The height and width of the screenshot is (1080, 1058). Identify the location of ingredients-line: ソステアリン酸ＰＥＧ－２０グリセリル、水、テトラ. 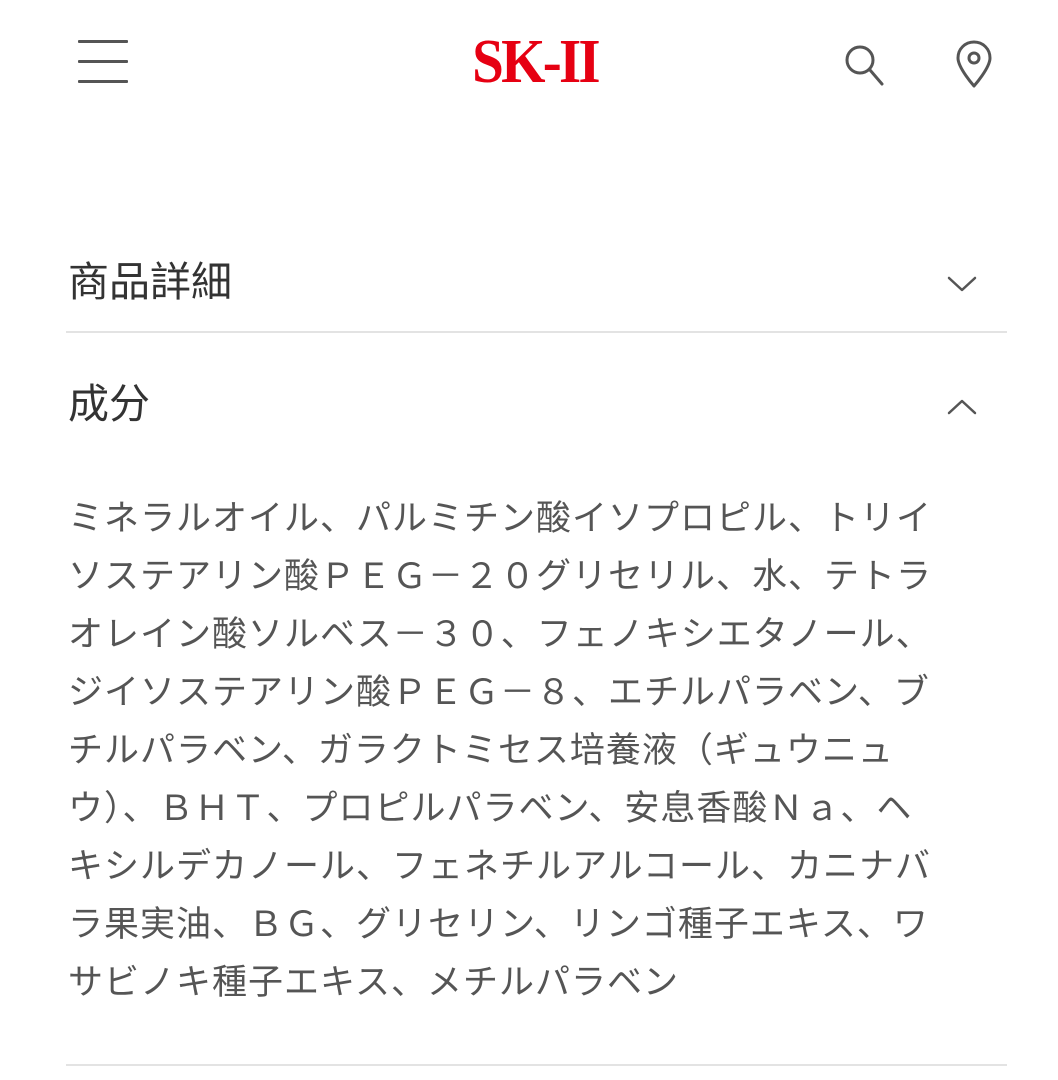
(500, 577).